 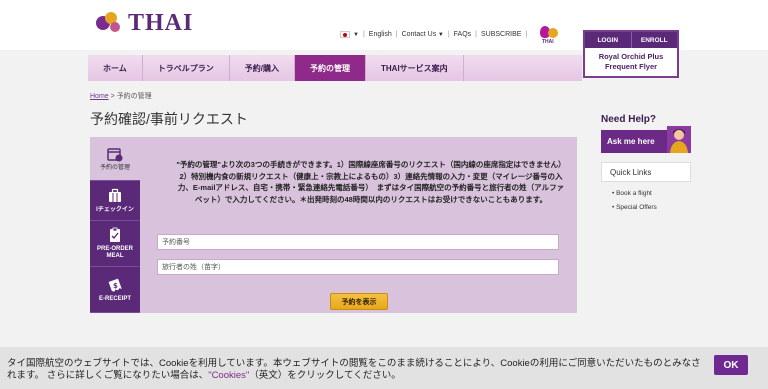 What do you see at coordinates (115, 154) in the screenshot?
I see `calendar-icon` at bounding box center [115, 154].